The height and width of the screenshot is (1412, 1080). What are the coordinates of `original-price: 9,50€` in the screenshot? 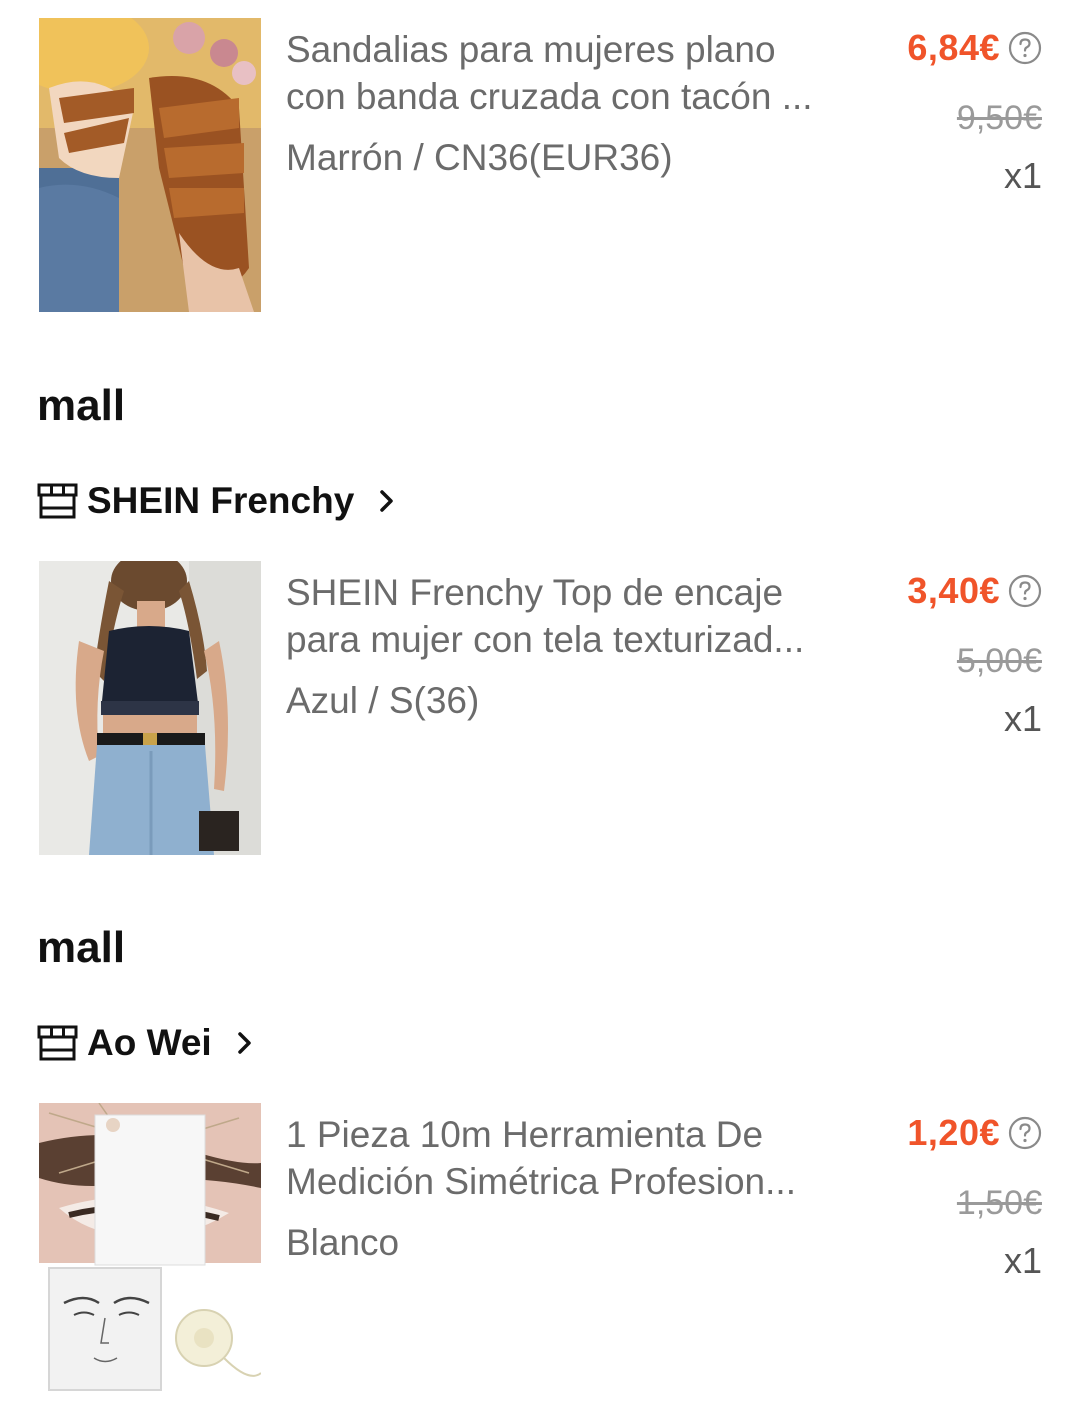 It's located at (999, 118).